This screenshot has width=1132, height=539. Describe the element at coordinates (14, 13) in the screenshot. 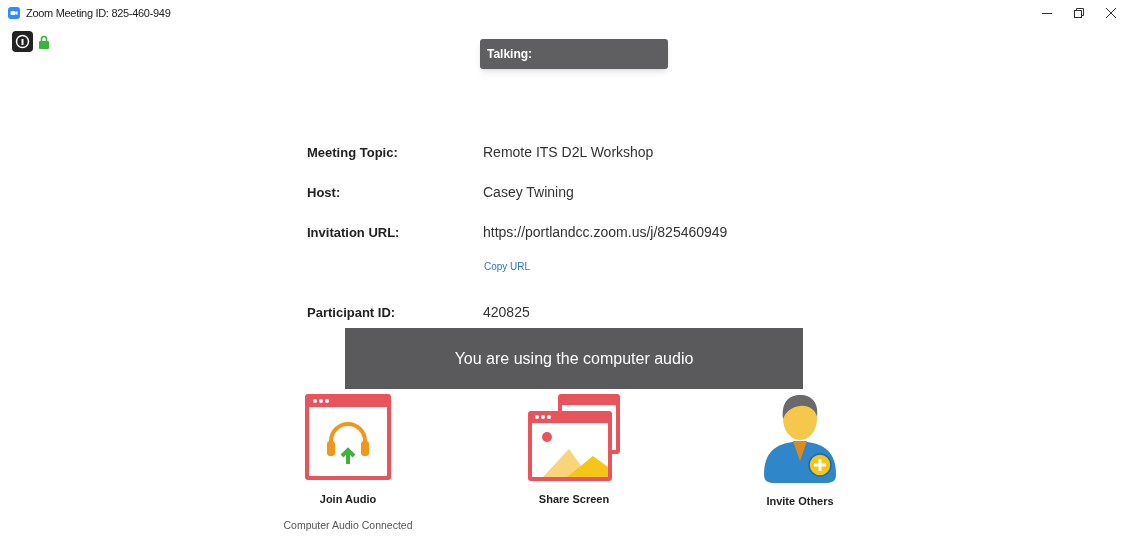

I see `camera-app-icon` at that location.